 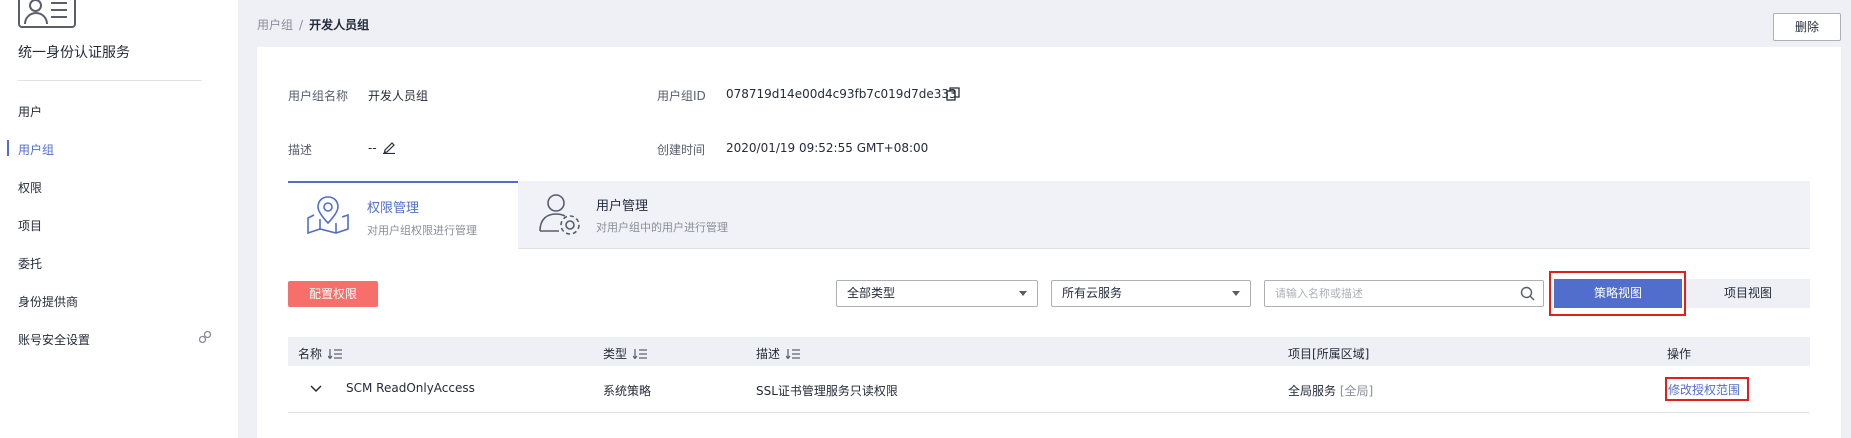 What do you see at coordinates (398, 96) in the screenshot?
I see `group-name-value: 开发人员组` at bounding box center [398, 96].